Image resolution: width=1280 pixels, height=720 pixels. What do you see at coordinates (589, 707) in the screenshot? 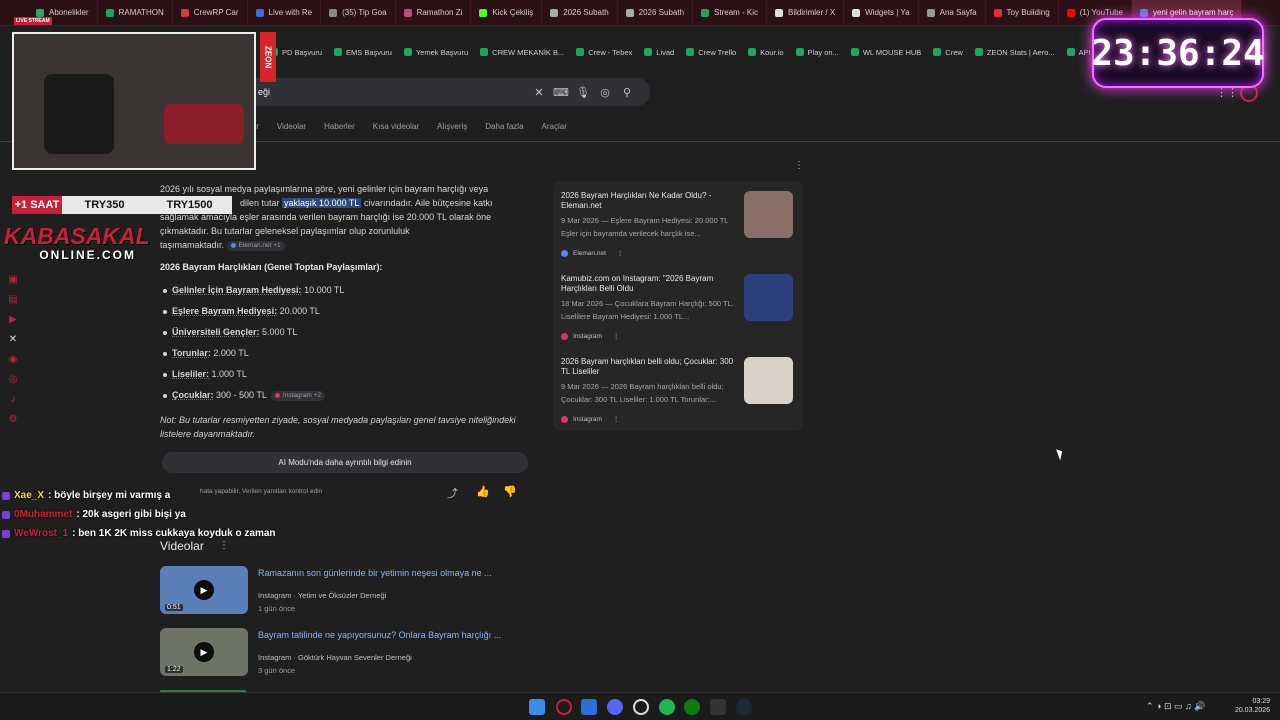
I see `explorer-icon` at bounding box center [589, 707].